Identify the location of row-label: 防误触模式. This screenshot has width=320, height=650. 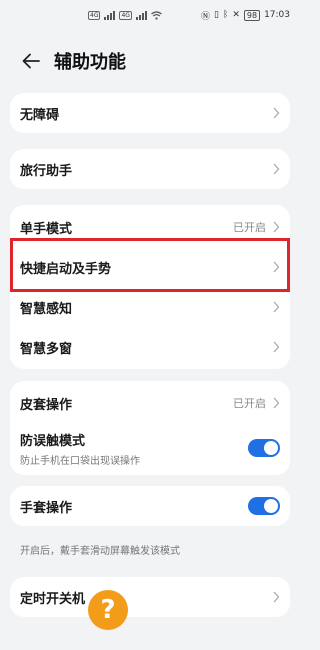
(53, 441).